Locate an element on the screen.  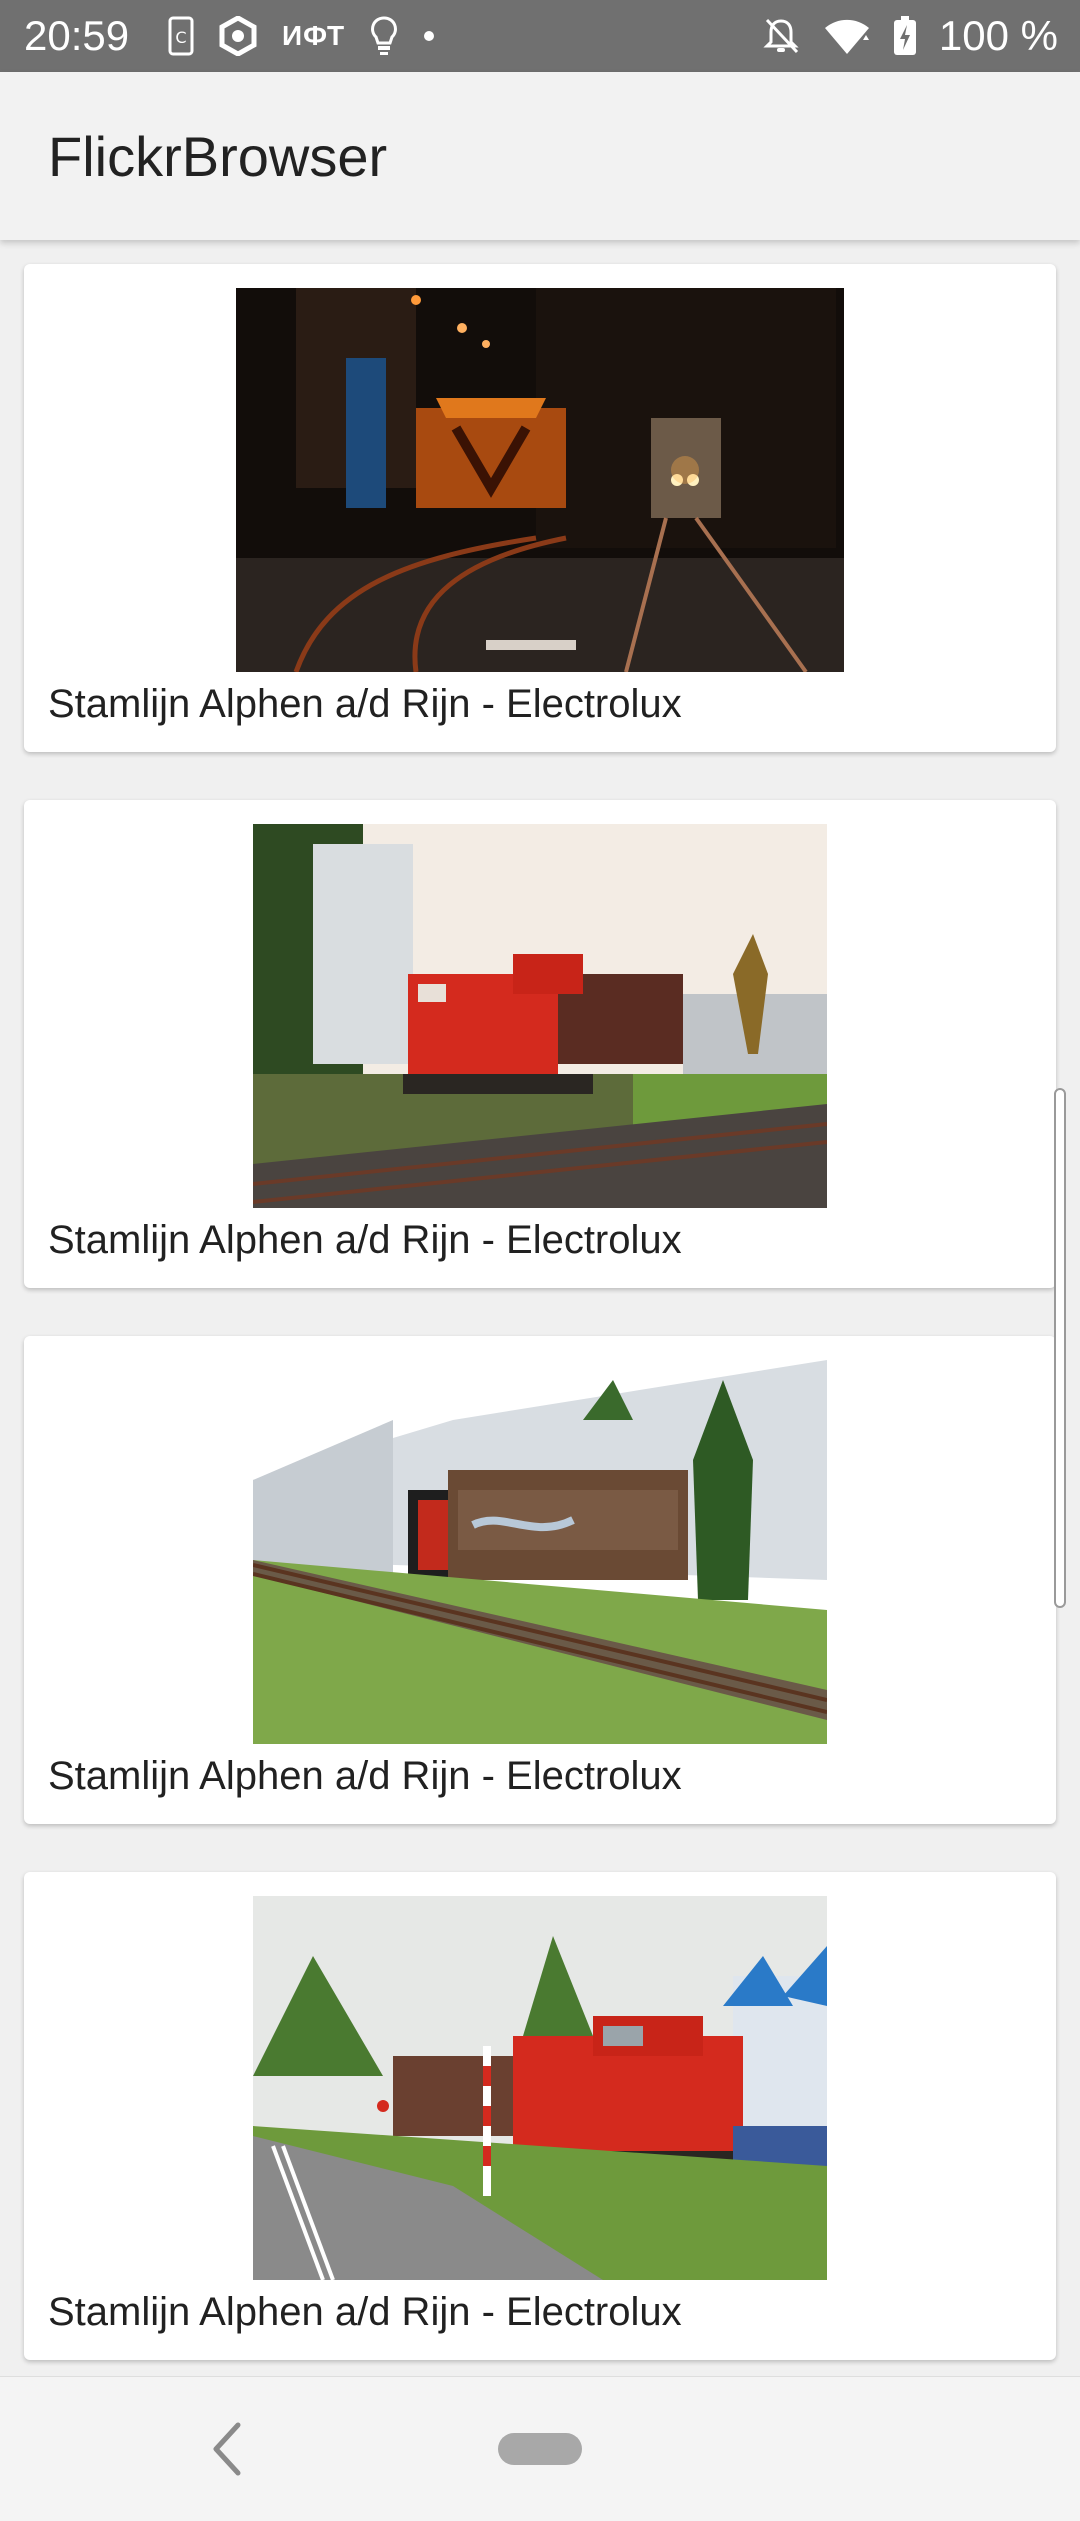
status-right-icons: 100 % is located at coordinates (909, 36).